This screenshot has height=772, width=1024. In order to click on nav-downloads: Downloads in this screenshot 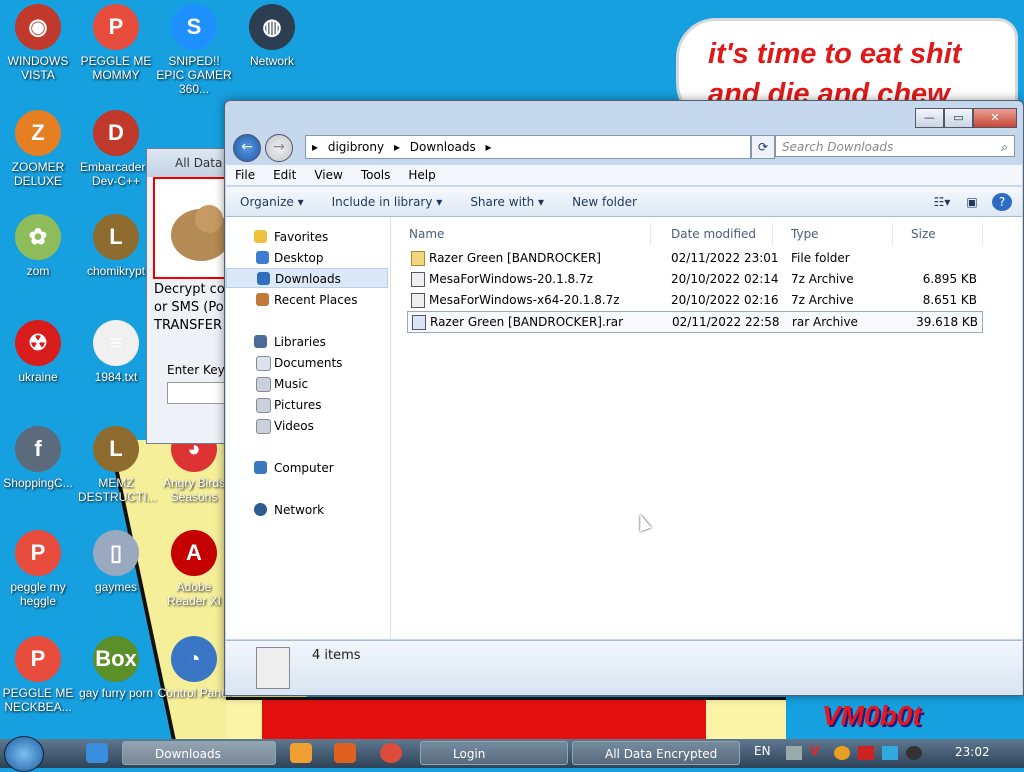, I will do `click(307, 278)`.